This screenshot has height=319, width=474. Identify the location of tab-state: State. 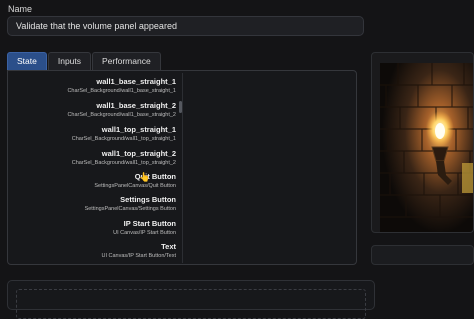
(27, 61).